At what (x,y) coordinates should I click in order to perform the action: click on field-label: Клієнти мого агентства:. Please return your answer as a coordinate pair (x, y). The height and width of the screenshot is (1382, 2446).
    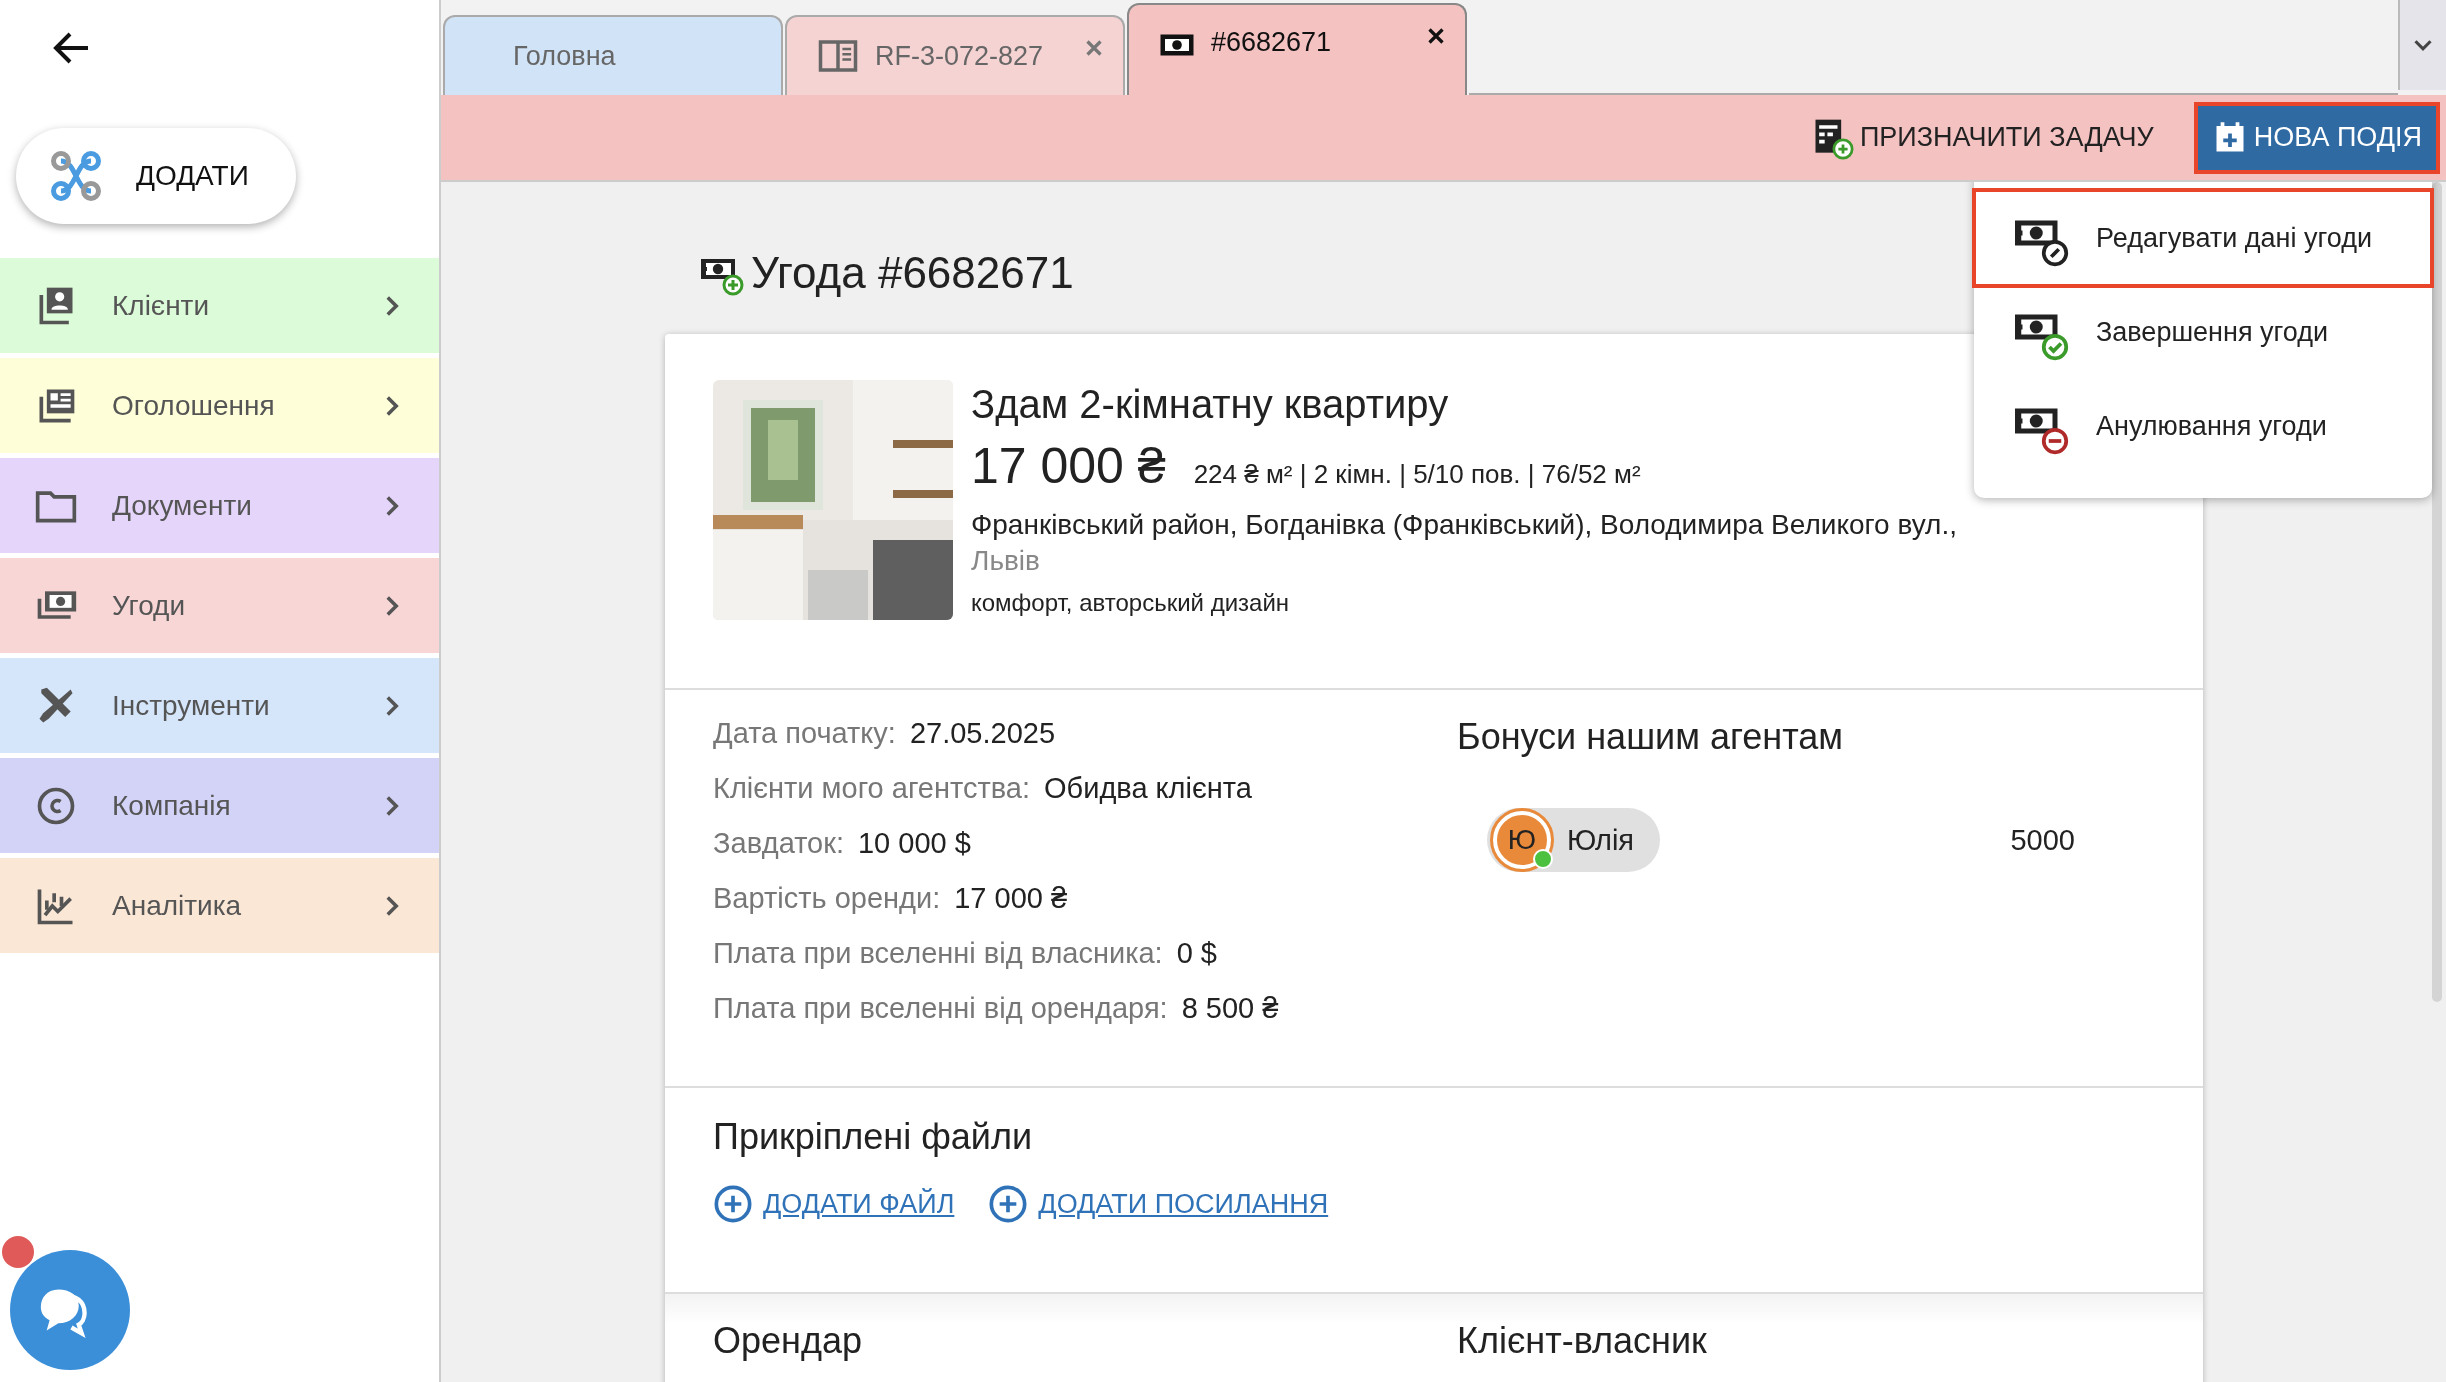
    Looking at the image, I should click on (872, 788).